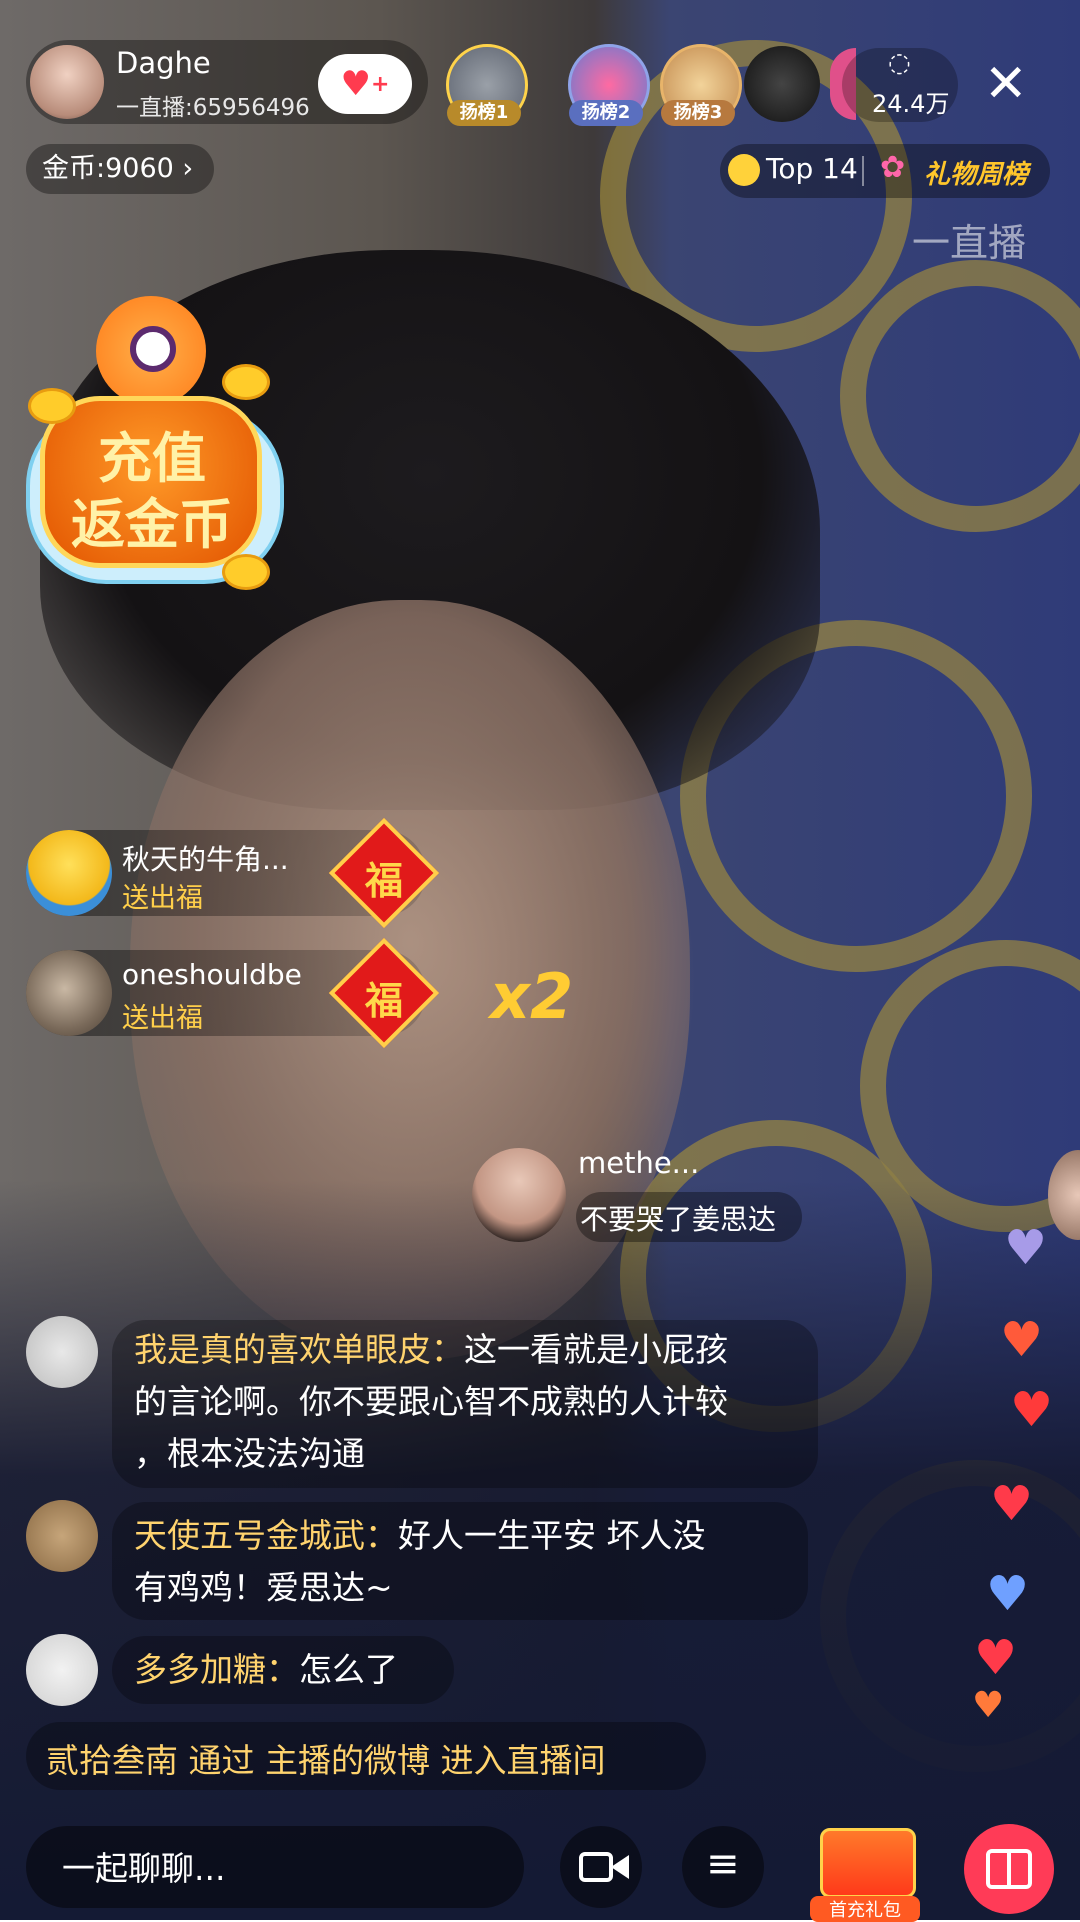  Describe the element at coordinates (596, 1867) in the screenshot. I see `video-camera-icon` at that location.